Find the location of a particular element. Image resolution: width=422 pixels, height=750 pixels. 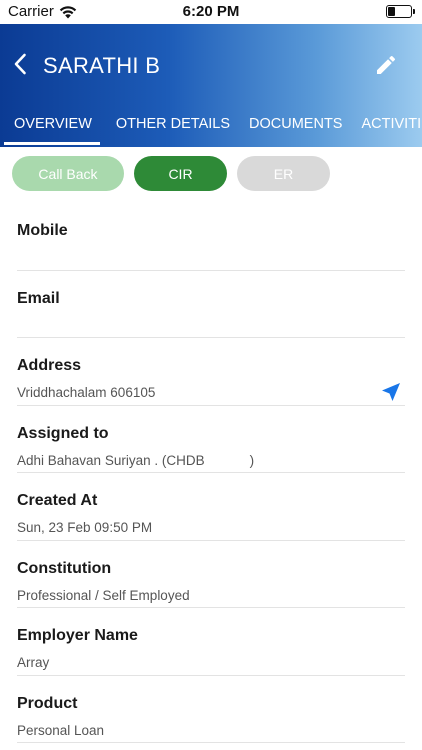

back-button is located at coordinates (20, 64).